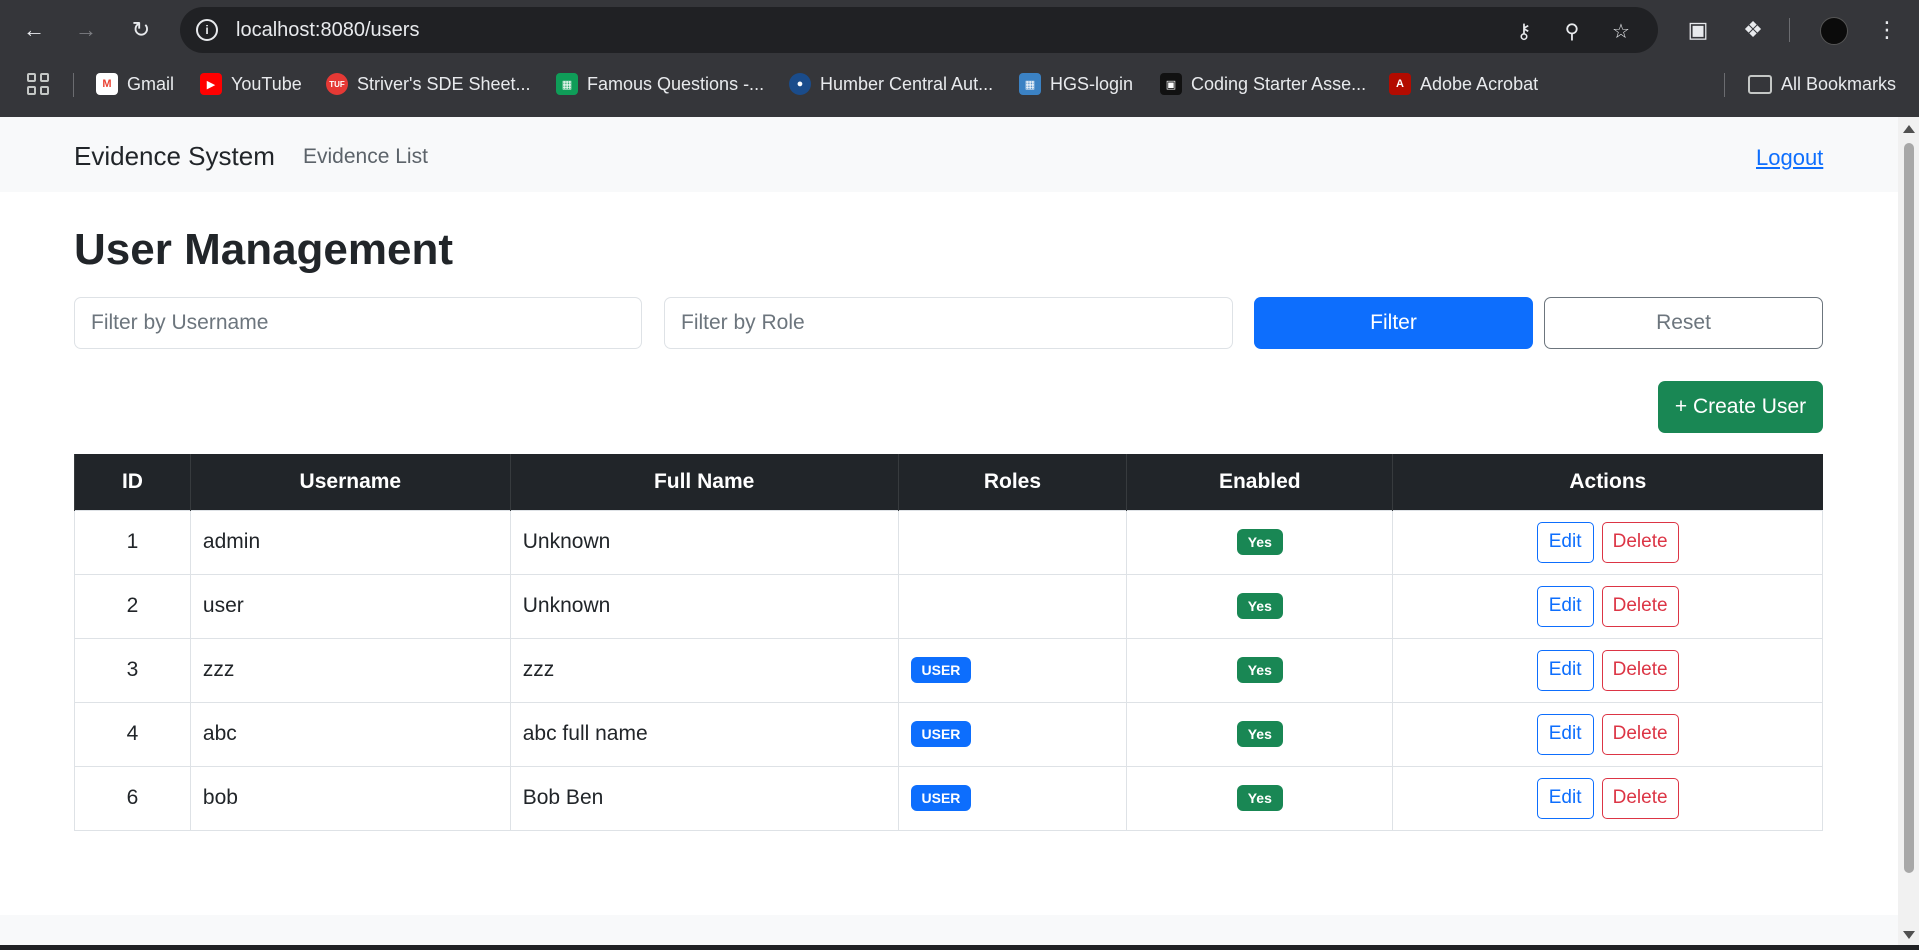  Describe the element at coordinates (350, 670) in the screenshot. I see `cell-username: zzz` at that location.